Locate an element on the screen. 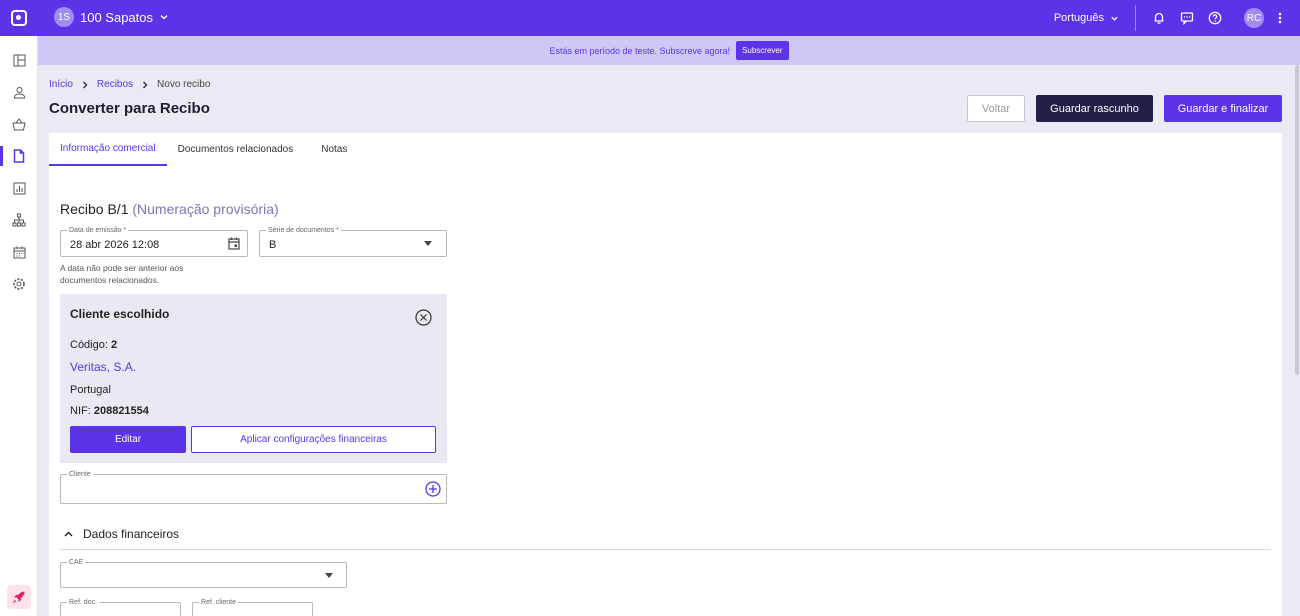  client-nif: NIF: 208821554 is located at coordinates (109, 411).